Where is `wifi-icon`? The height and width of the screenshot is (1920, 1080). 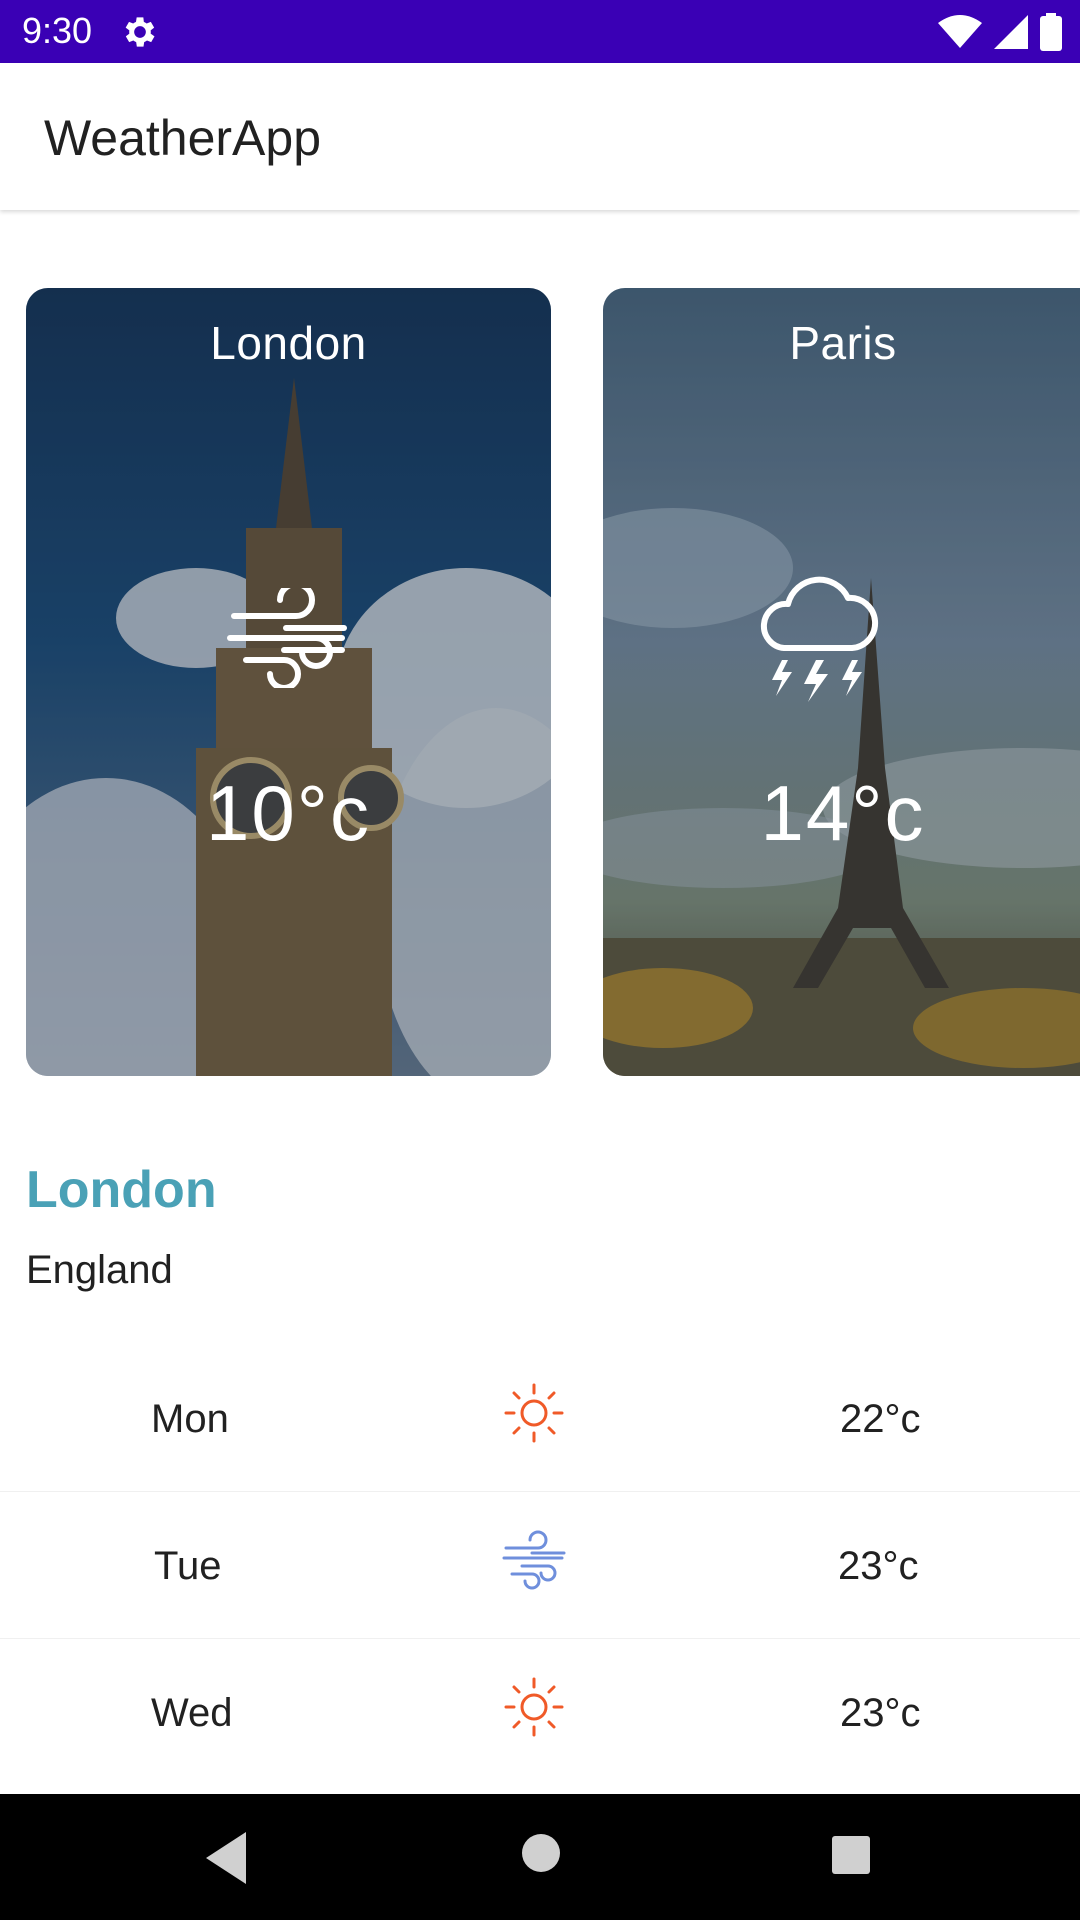 wifi-icon is located at coordinates (960, 31).